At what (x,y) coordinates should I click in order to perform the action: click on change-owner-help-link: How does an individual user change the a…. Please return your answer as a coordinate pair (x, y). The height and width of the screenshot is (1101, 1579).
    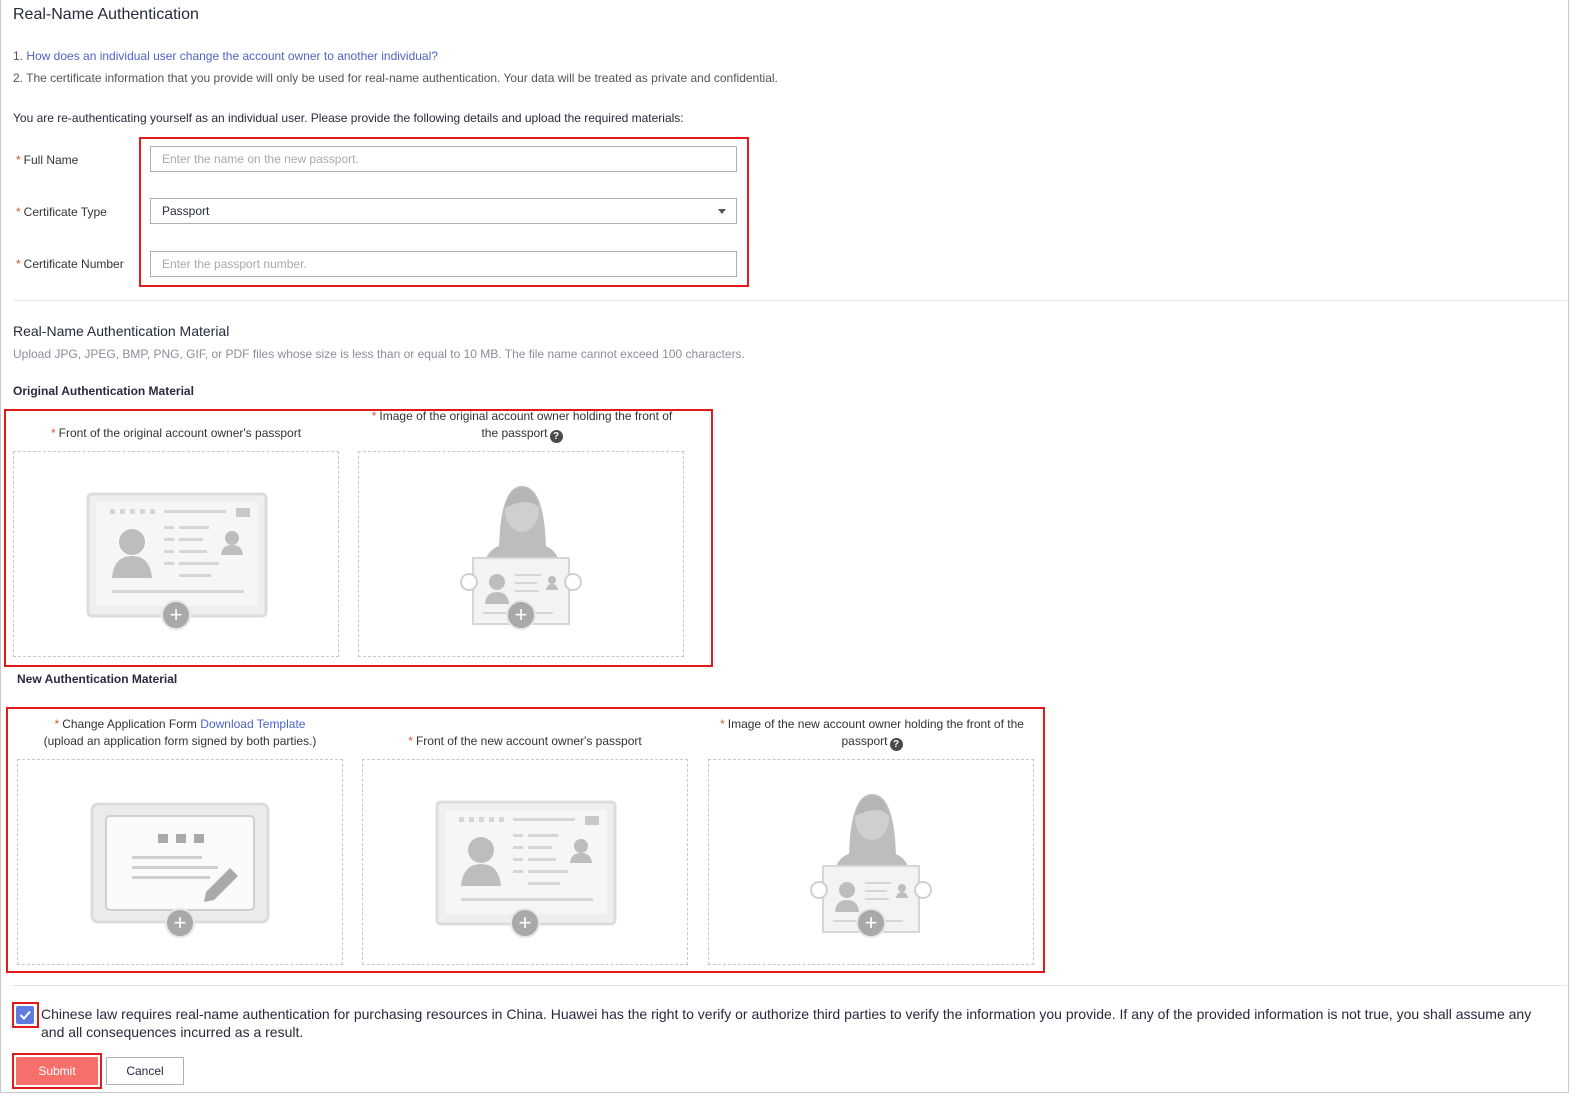
    Looking at the image, I should click on (232, 56).